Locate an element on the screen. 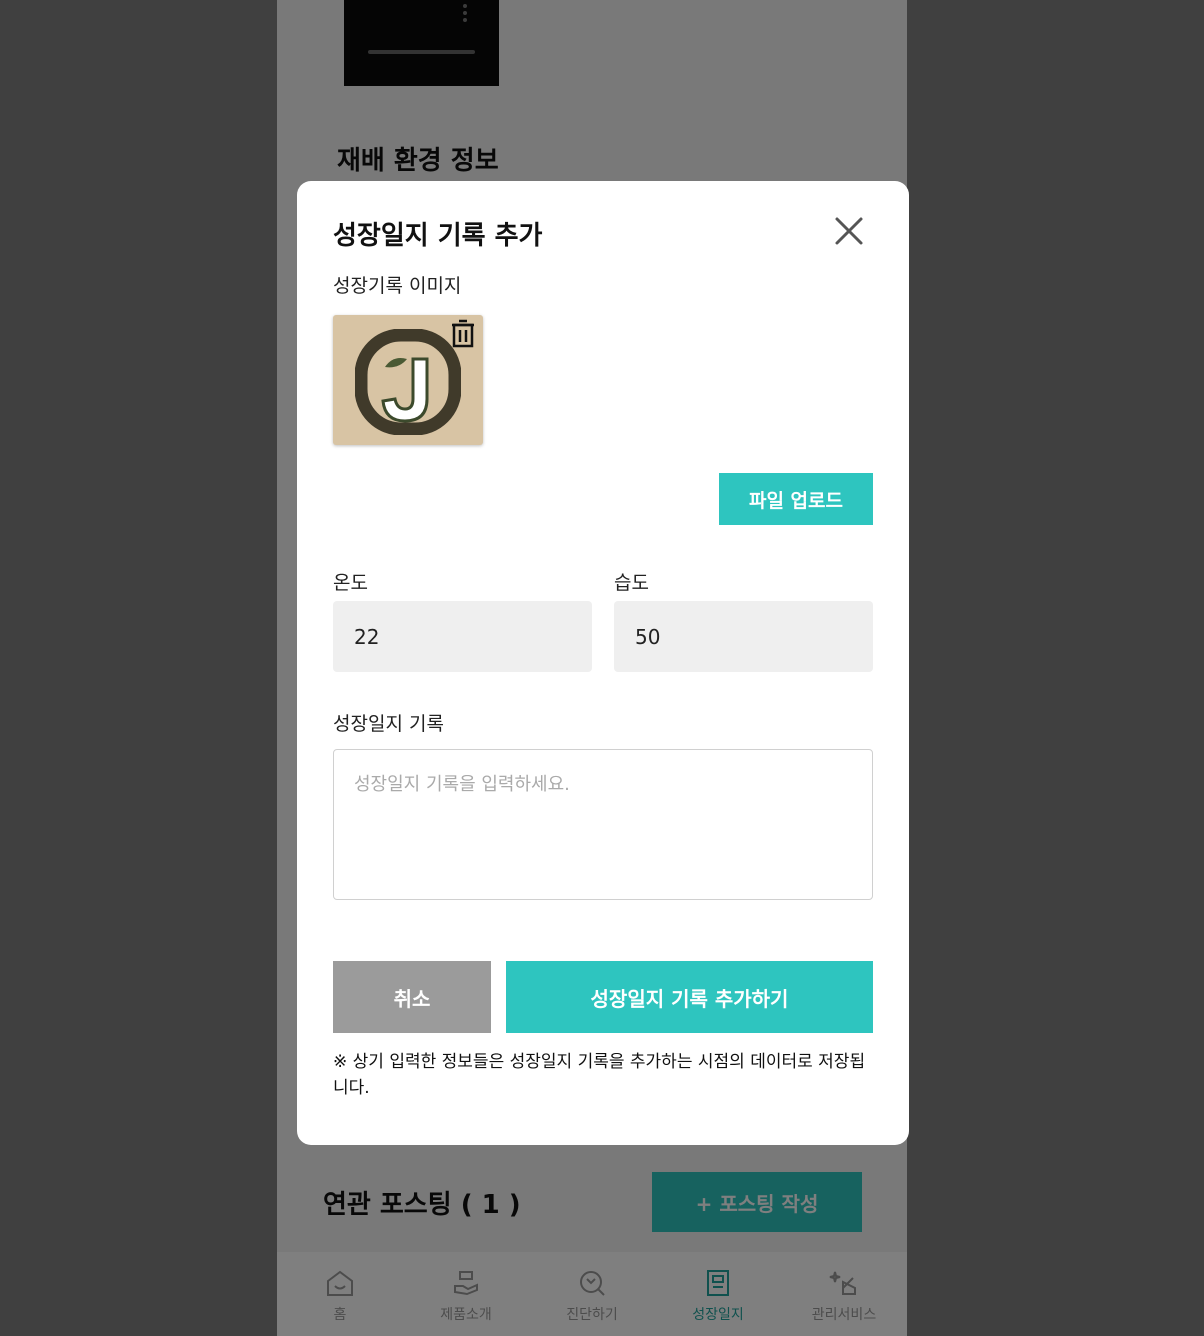 This screenshot has height=1336, width=1204. trash-icon is located at coordinates (463, 333).